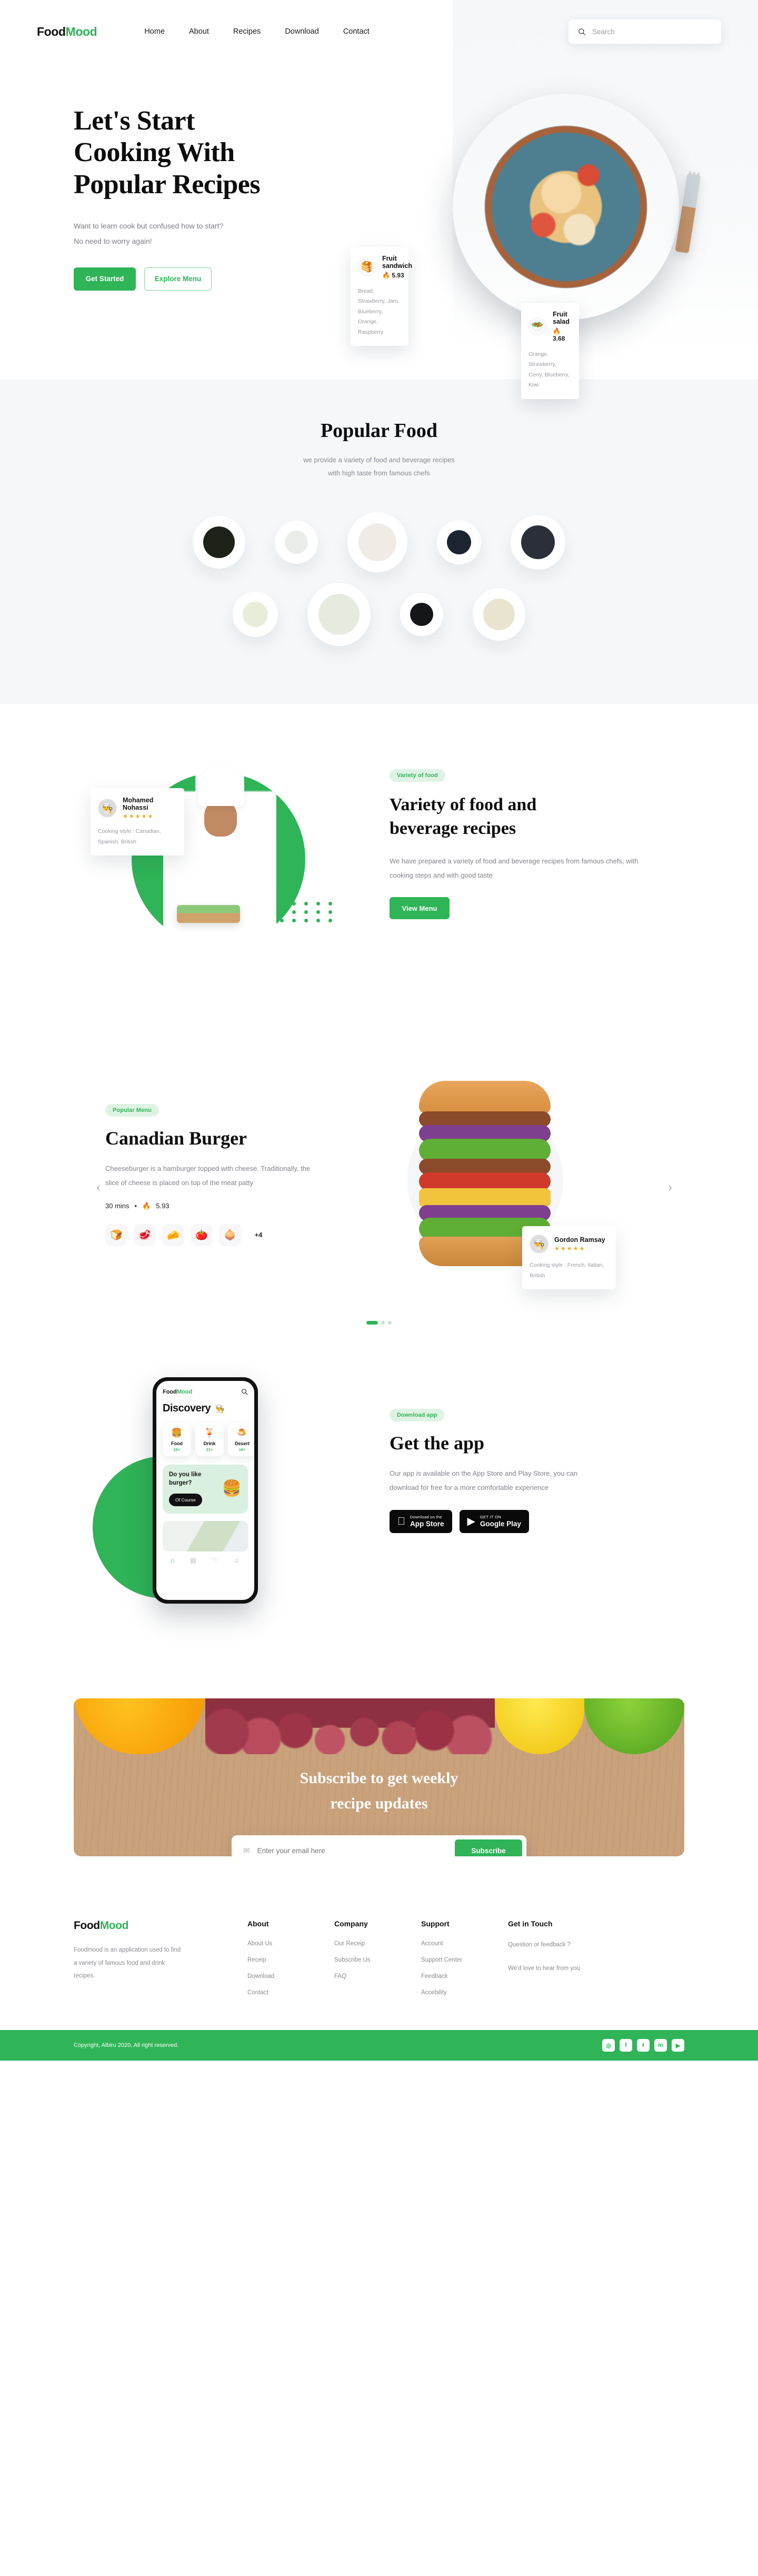  Describe the element at coordinates (356, 32) in the screenshot. I see `nav-item-contact: Contact` at that location.